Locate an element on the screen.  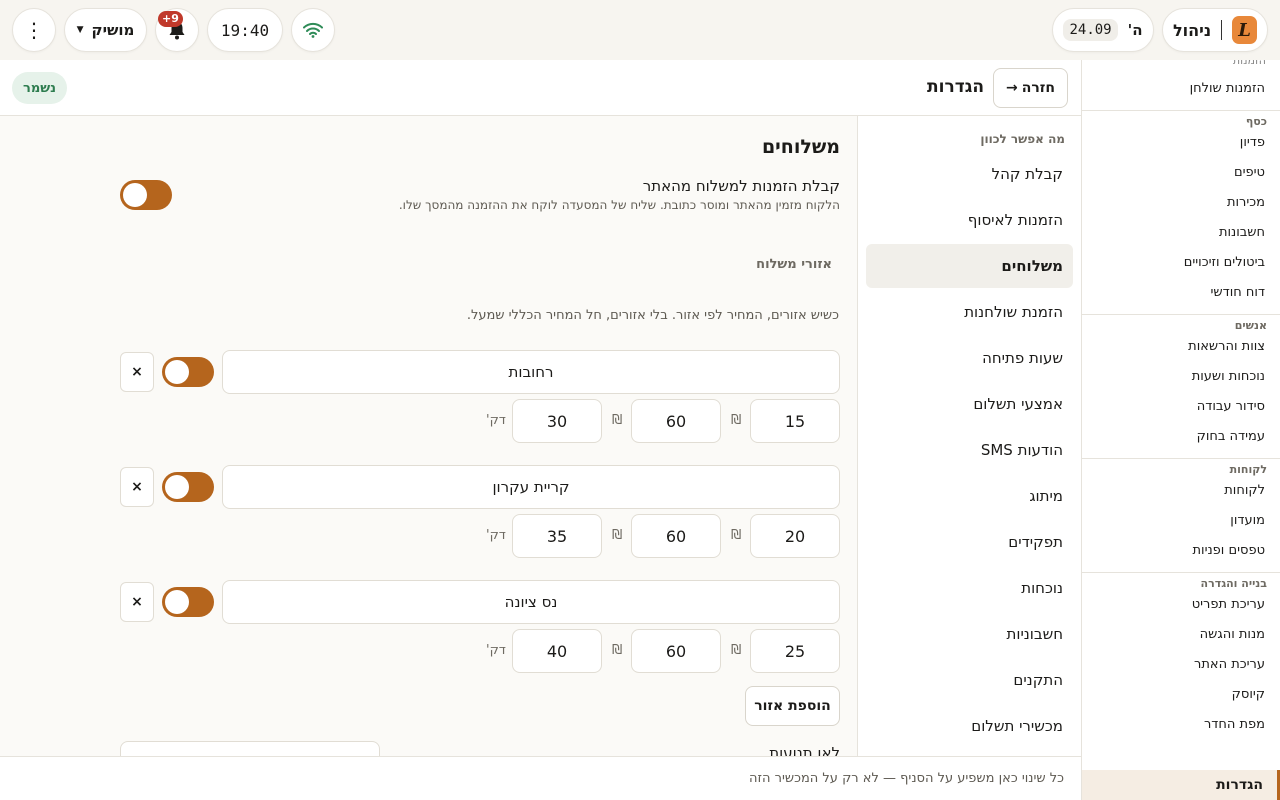
clock: 19:40 is located at coordinates (245, 30).